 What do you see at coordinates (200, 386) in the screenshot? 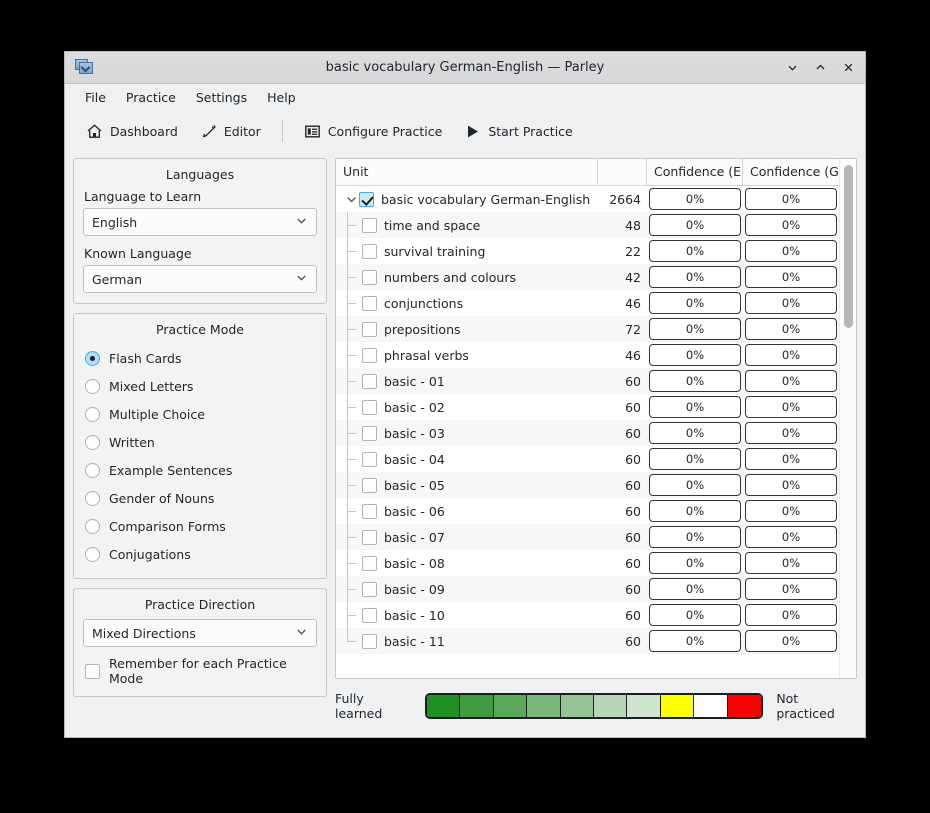
I see `practice-mode-mixed-letters: Mixed Letters` at bounding box center [200, 386].